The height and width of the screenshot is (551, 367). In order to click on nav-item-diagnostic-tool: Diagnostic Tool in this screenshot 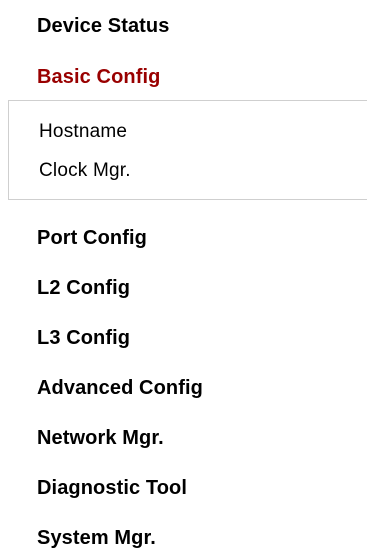, I will do `click(112, 488)`.